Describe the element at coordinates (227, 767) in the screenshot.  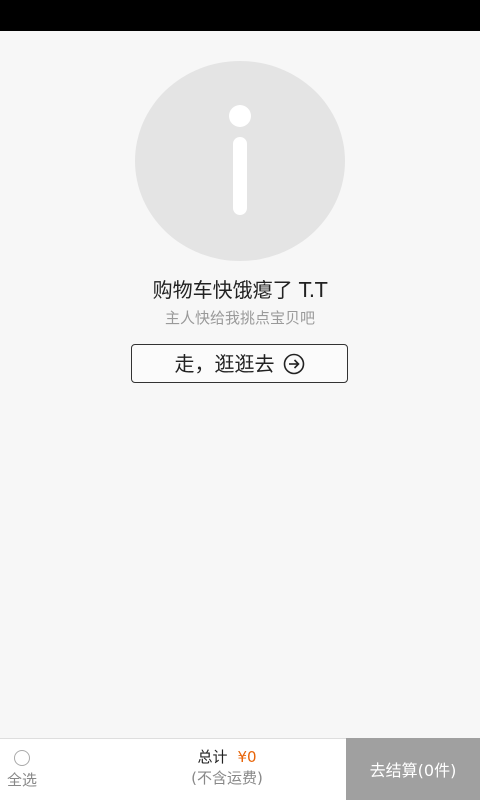
I see `total-summary: 总计 ¥0 (不含运费)` at that location.